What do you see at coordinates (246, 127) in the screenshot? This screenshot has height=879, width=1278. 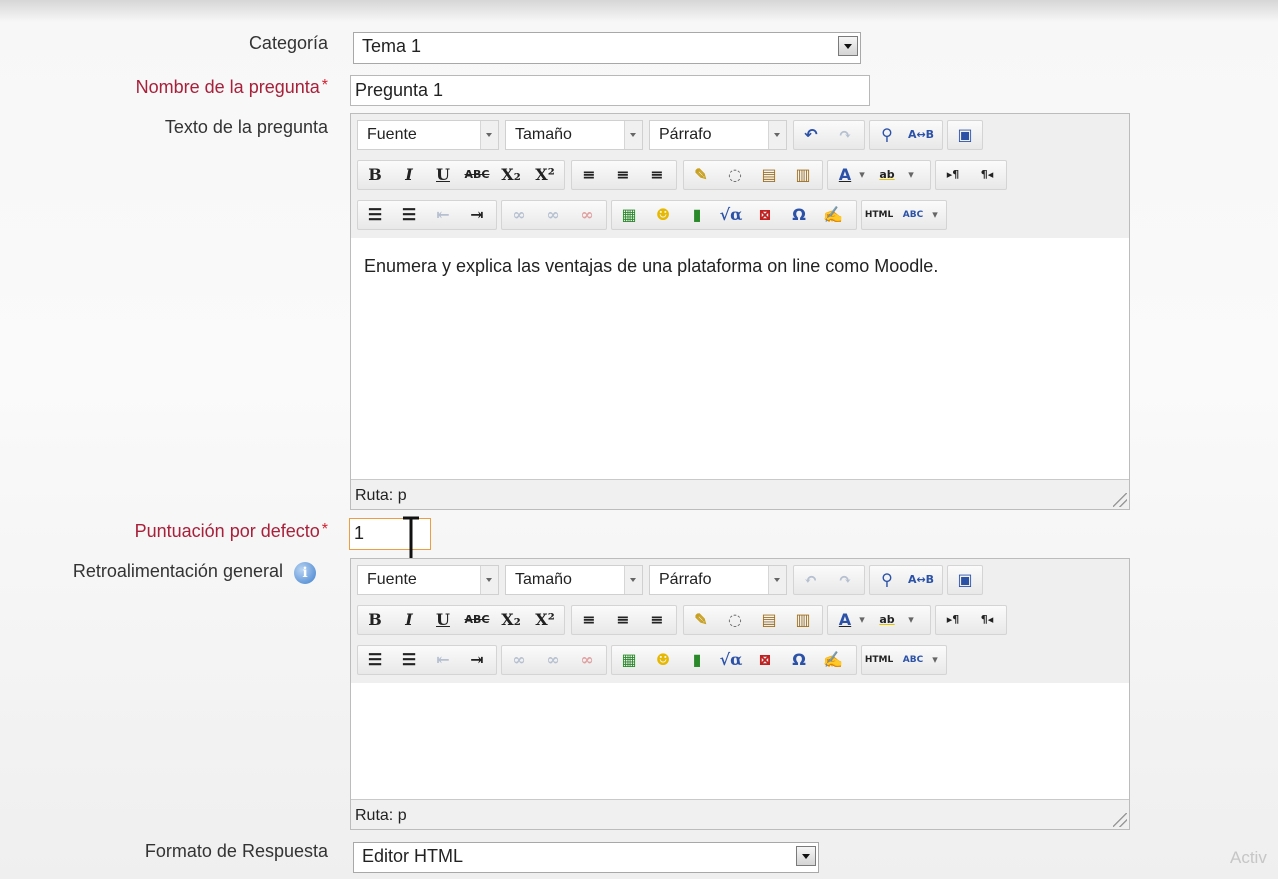 I see `question-text-label: Texto de la pregunta` at bounding box center [246, 127].